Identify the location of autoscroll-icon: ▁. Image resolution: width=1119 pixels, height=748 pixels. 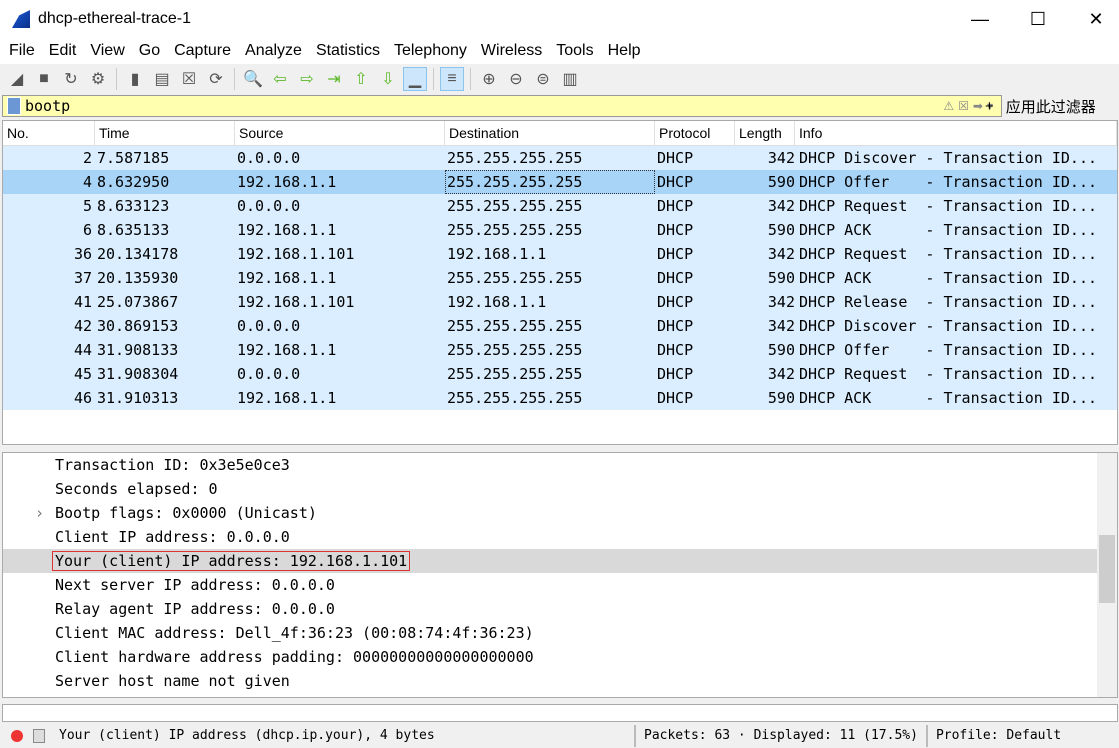
(415, 79).